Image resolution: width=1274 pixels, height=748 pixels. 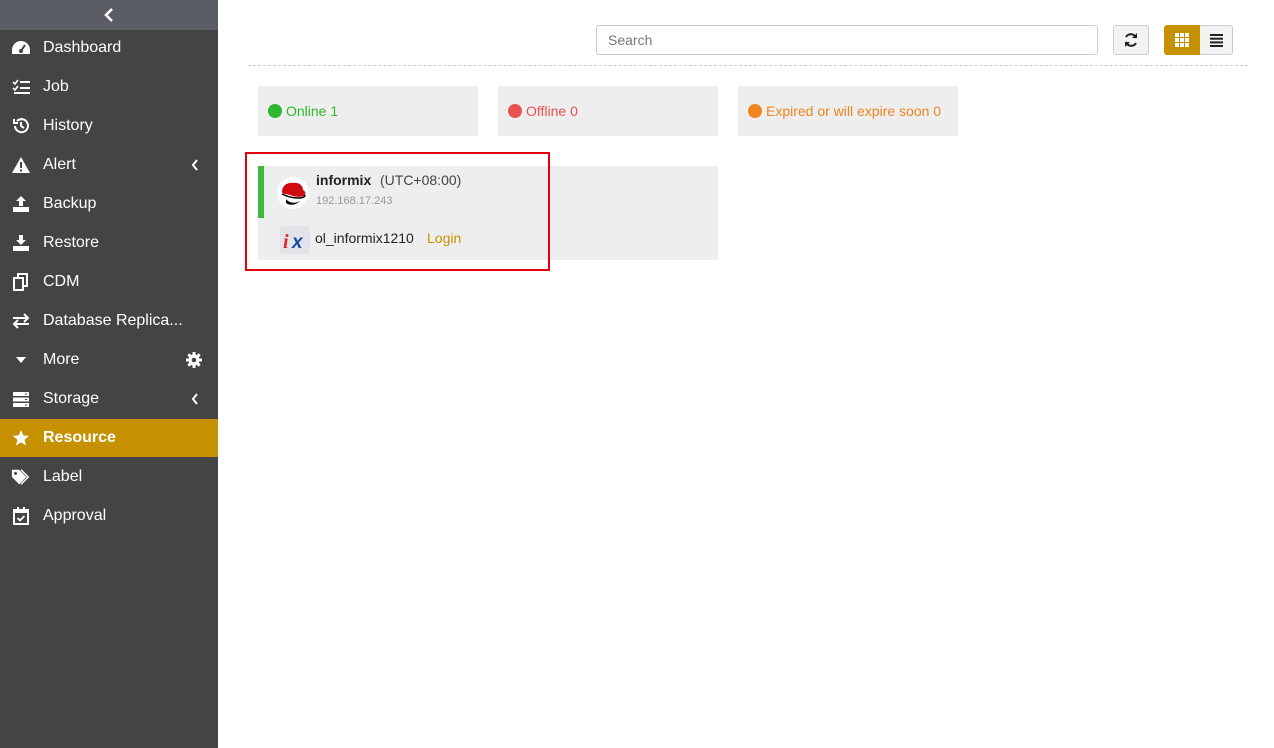 I want to click on sidebar-item-dashboard: Dashboard, so click(x=109, y=48).